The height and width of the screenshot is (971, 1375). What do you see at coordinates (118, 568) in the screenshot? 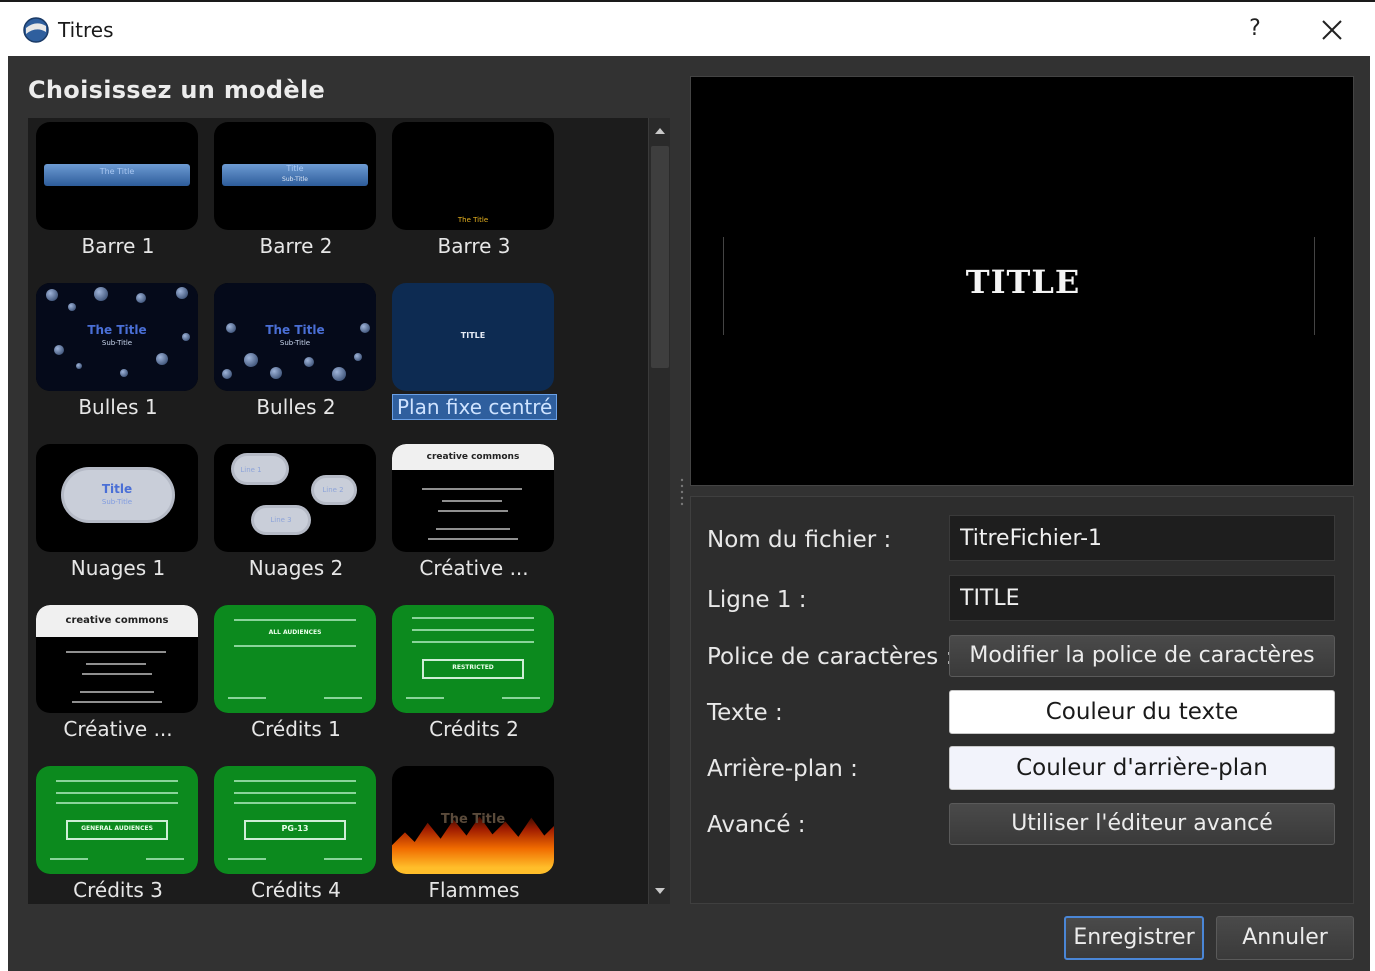
I see `template-label: Nuages 1` at bounding box center [118, 568].